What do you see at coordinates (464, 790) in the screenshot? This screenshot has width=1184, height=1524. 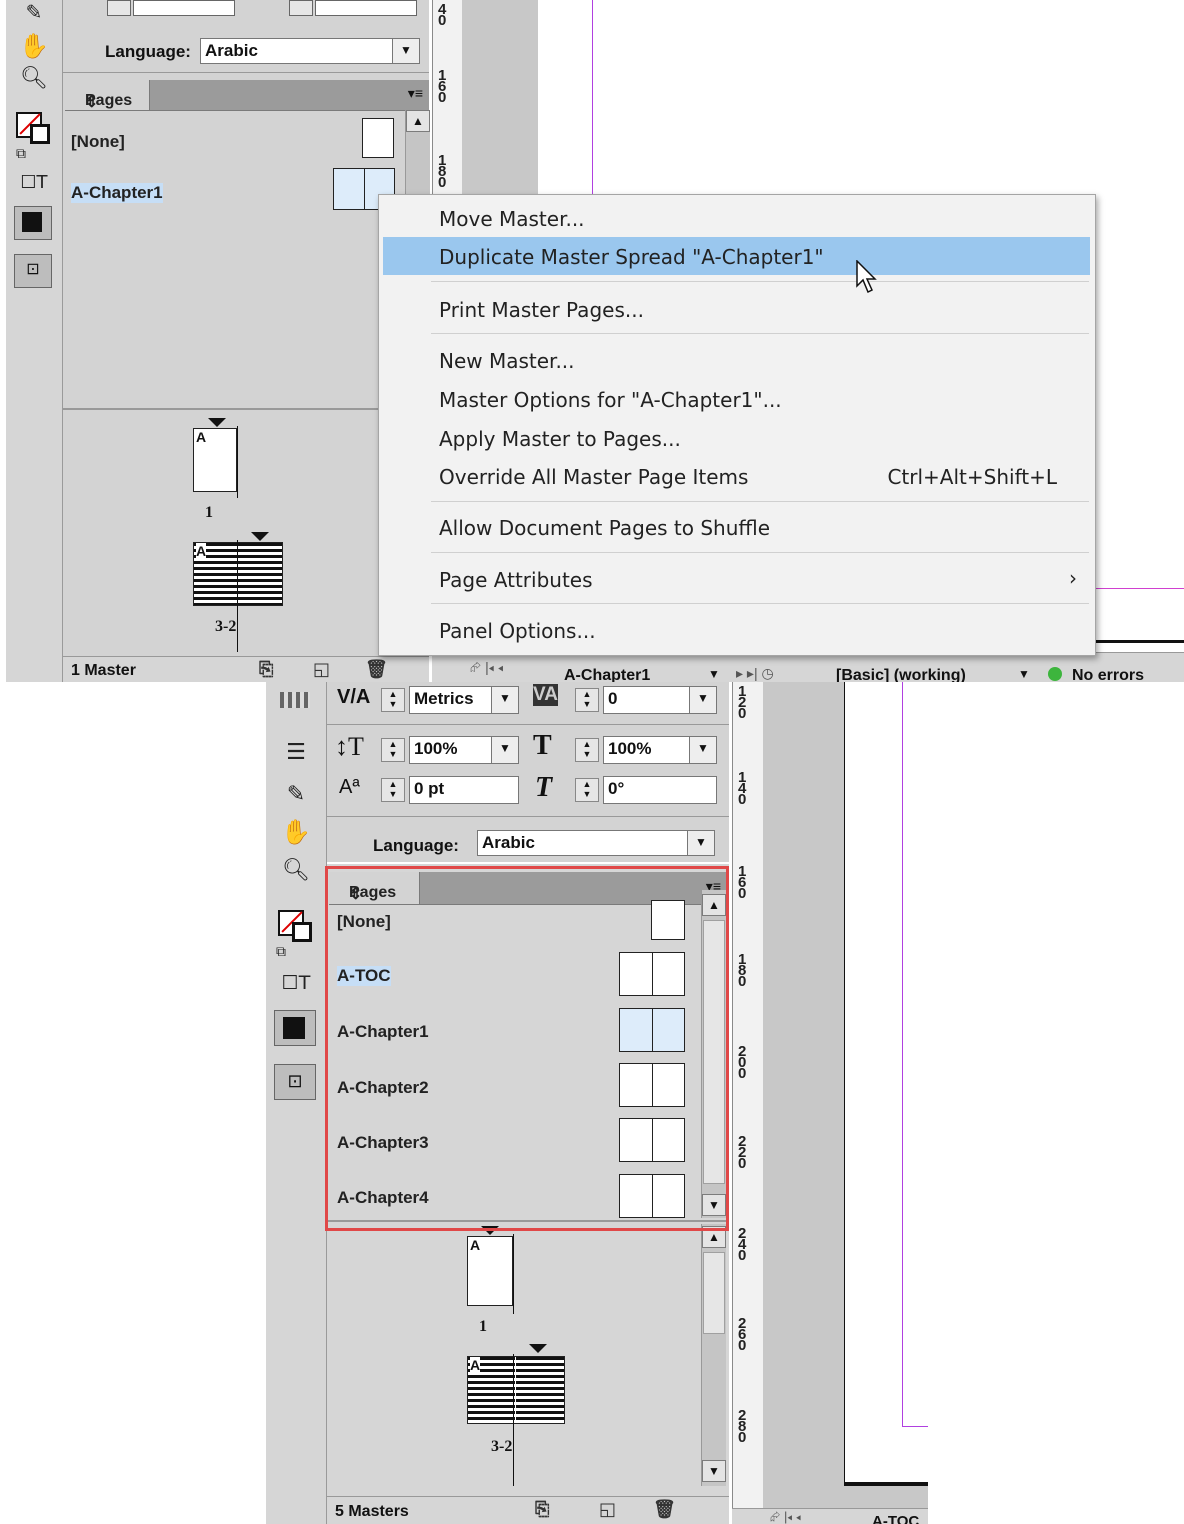 I see `baseline-shift-field: 0 pt` at bounding box center [464, 790].